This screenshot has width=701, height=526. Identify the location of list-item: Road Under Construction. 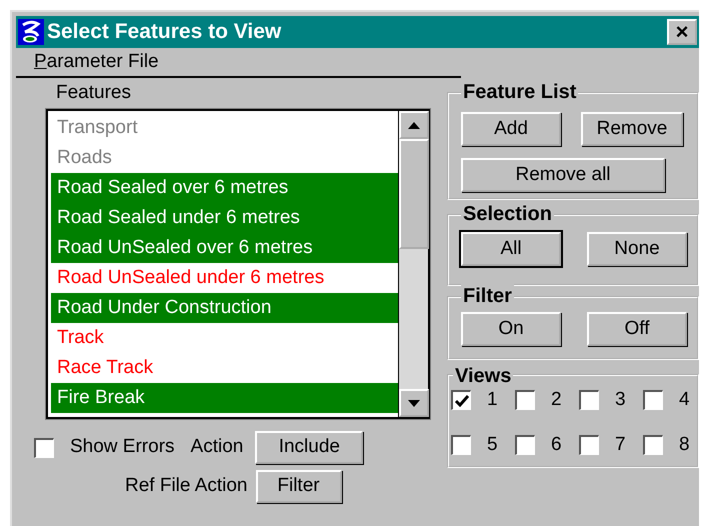
(224, 308).